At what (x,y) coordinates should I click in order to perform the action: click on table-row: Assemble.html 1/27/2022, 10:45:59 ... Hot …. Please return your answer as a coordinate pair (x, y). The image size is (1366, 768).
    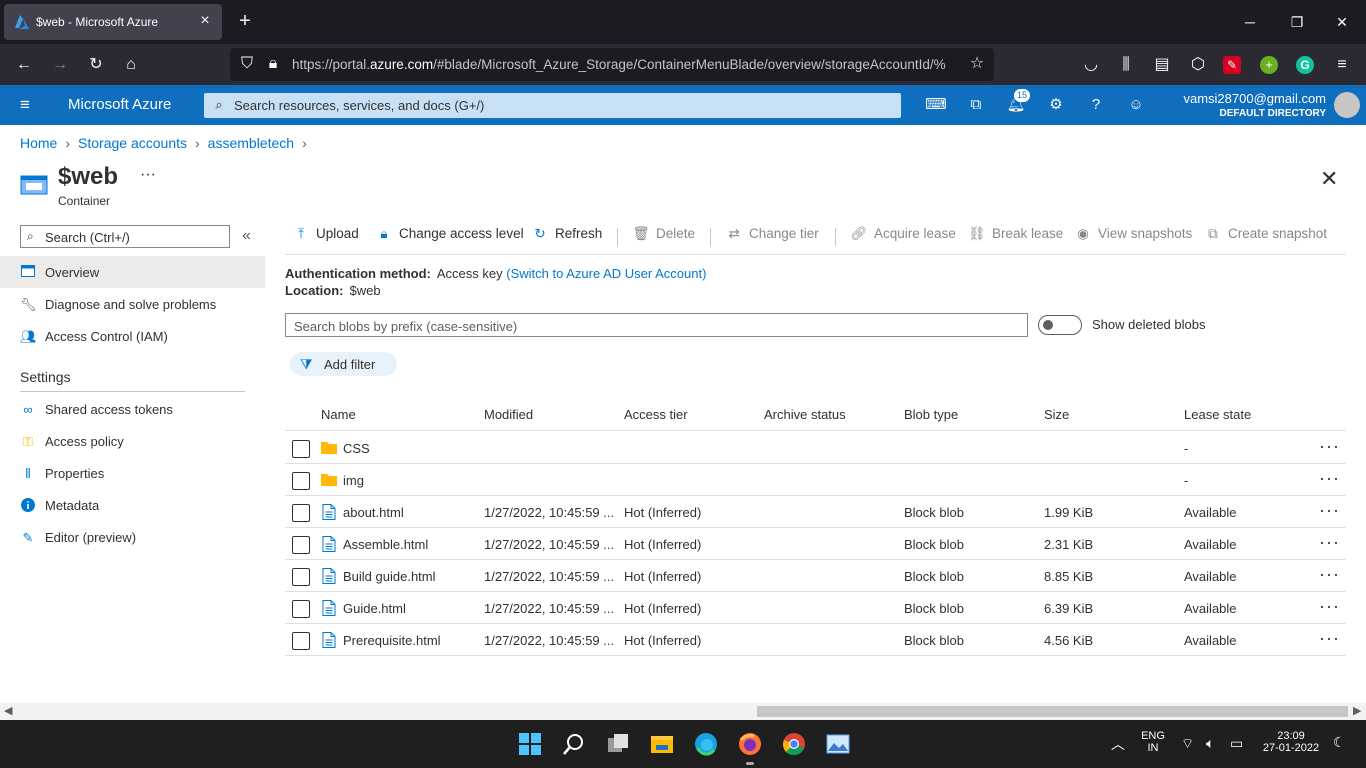
    Looking at the image, I should click on (815, 544).